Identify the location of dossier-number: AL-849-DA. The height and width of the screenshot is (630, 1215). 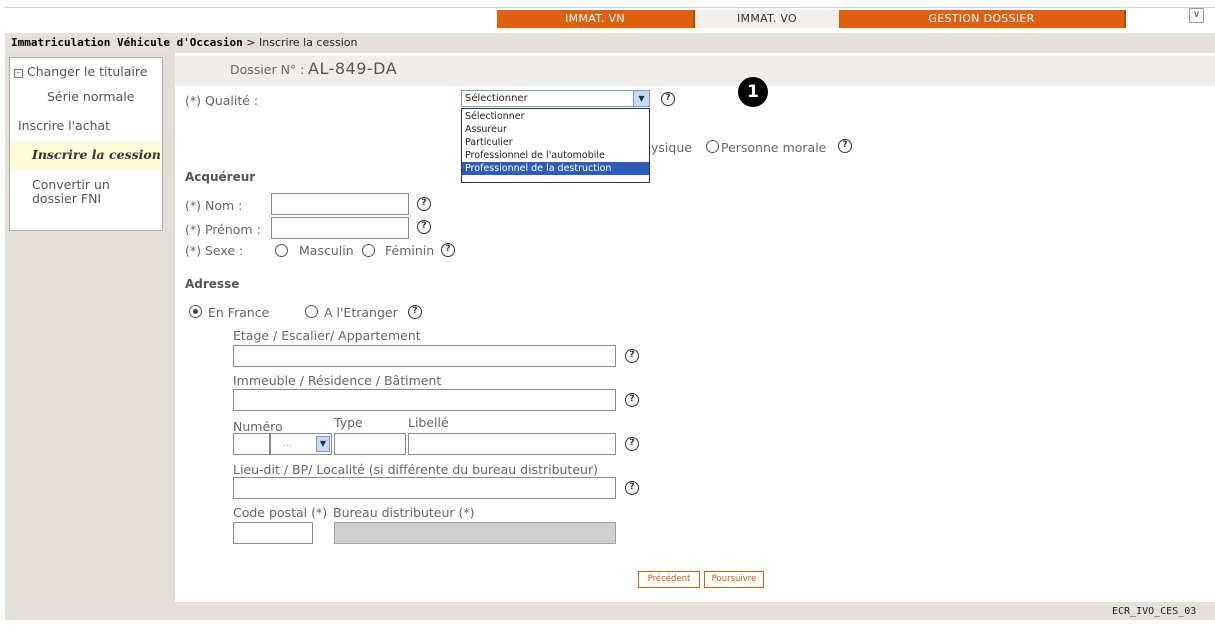
(353, 68).